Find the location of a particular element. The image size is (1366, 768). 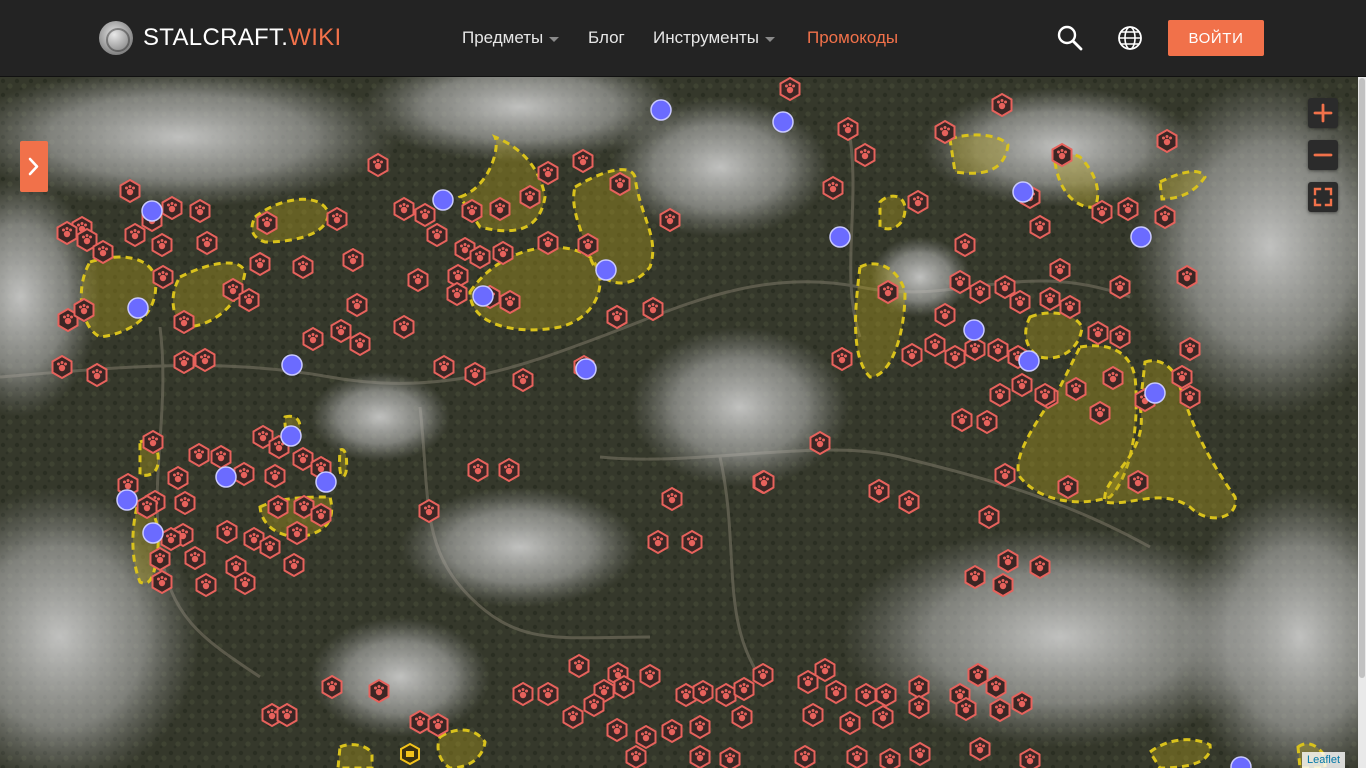

language-button is located at coordinates (1130, 38).